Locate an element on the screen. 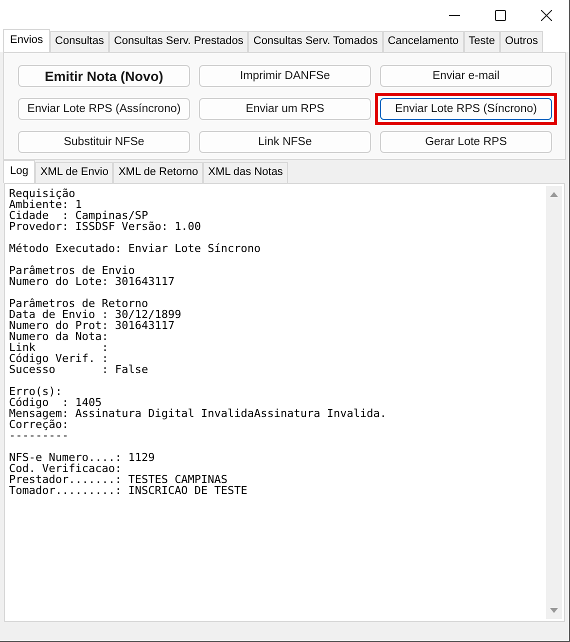 The image size is (570, 642). log-line: Prestador.......: TESTES CAMPINAS is located at coordinates (118, 479).